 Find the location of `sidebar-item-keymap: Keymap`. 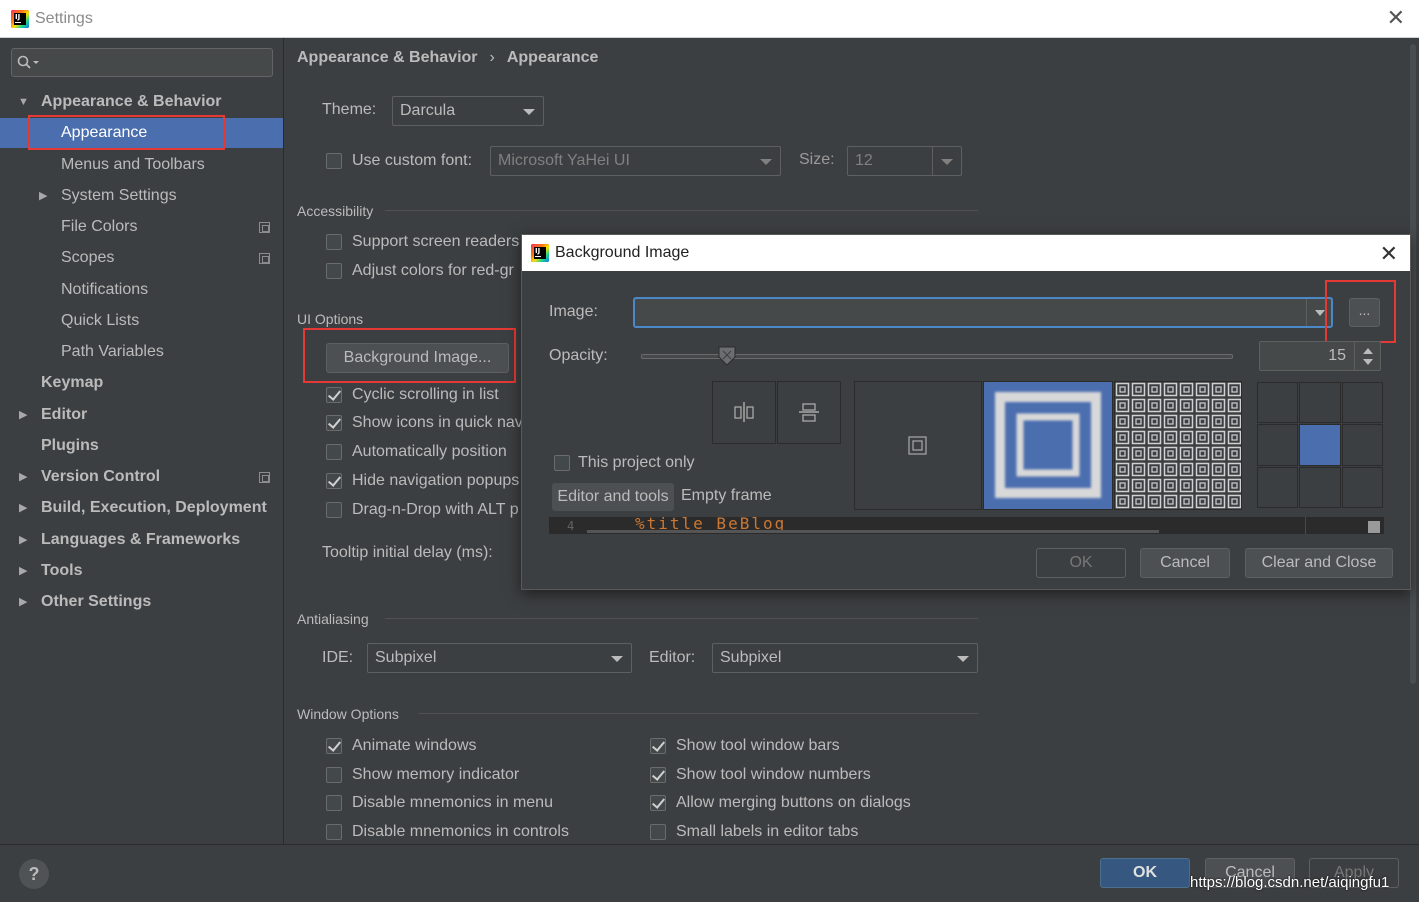

sidebar-item-keymap: Keymap is located at coordinates (141, 383).